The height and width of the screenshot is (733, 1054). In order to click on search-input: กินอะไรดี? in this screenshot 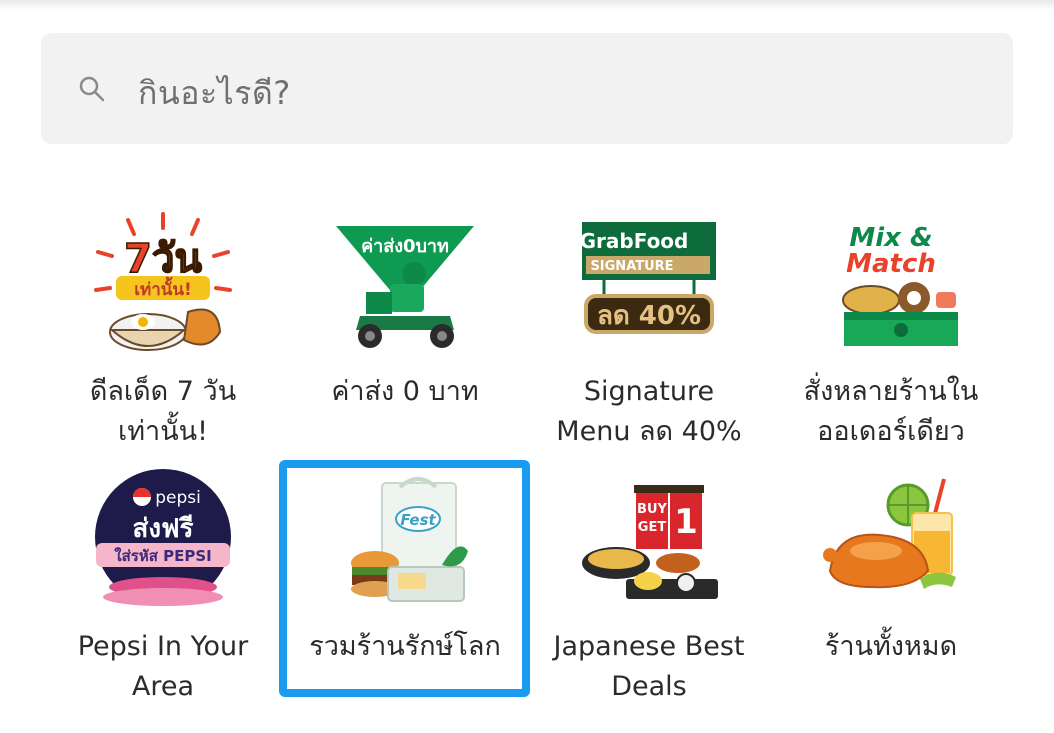, I will do `click(214, 93)`.